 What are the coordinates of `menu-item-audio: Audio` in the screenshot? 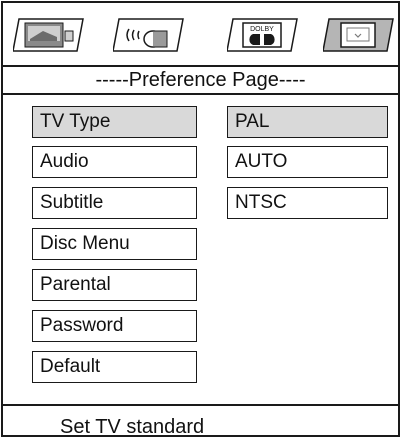 It's located at (114, 162).